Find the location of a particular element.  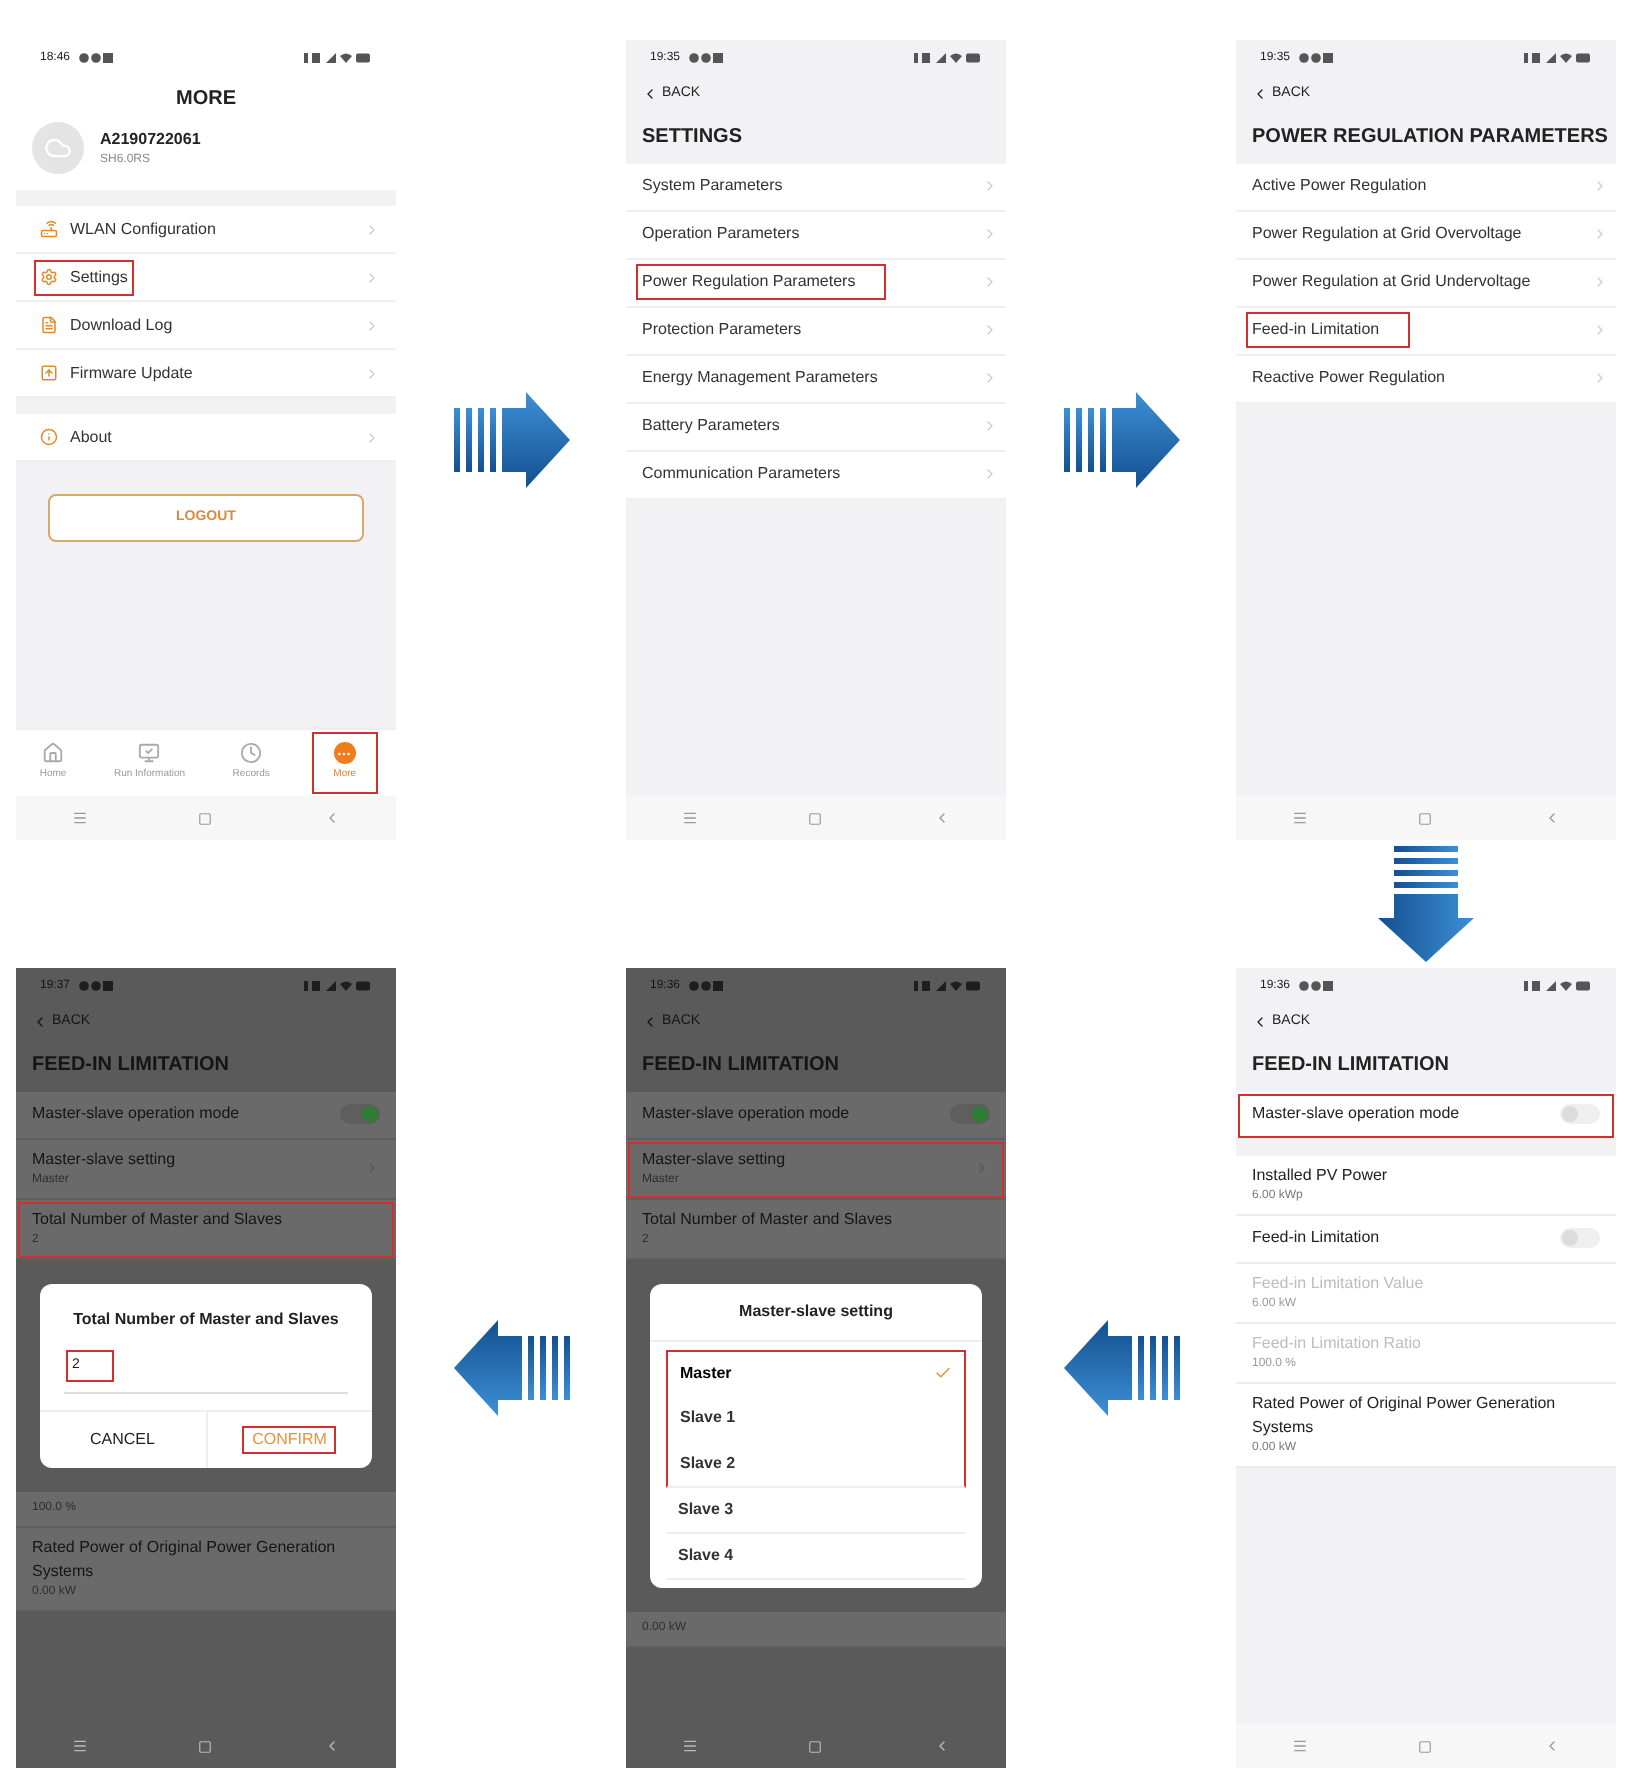

setting-label: Feed-in Limitation Value is located at coordinates (1338, 1283).